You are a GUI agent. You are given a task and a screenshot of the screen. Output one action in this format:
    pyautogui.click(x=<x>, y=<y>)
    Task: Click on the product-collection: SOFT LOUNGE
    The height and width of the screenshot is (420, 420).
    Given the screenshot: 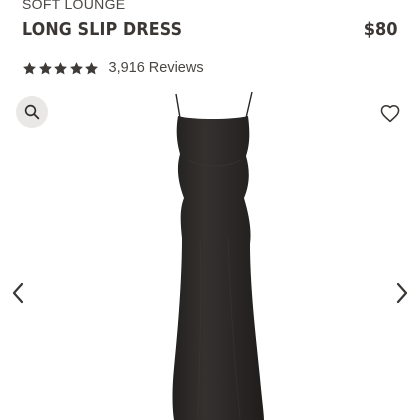 What is the action you would take?
    pyautogui.click(x=74, y=6)
    